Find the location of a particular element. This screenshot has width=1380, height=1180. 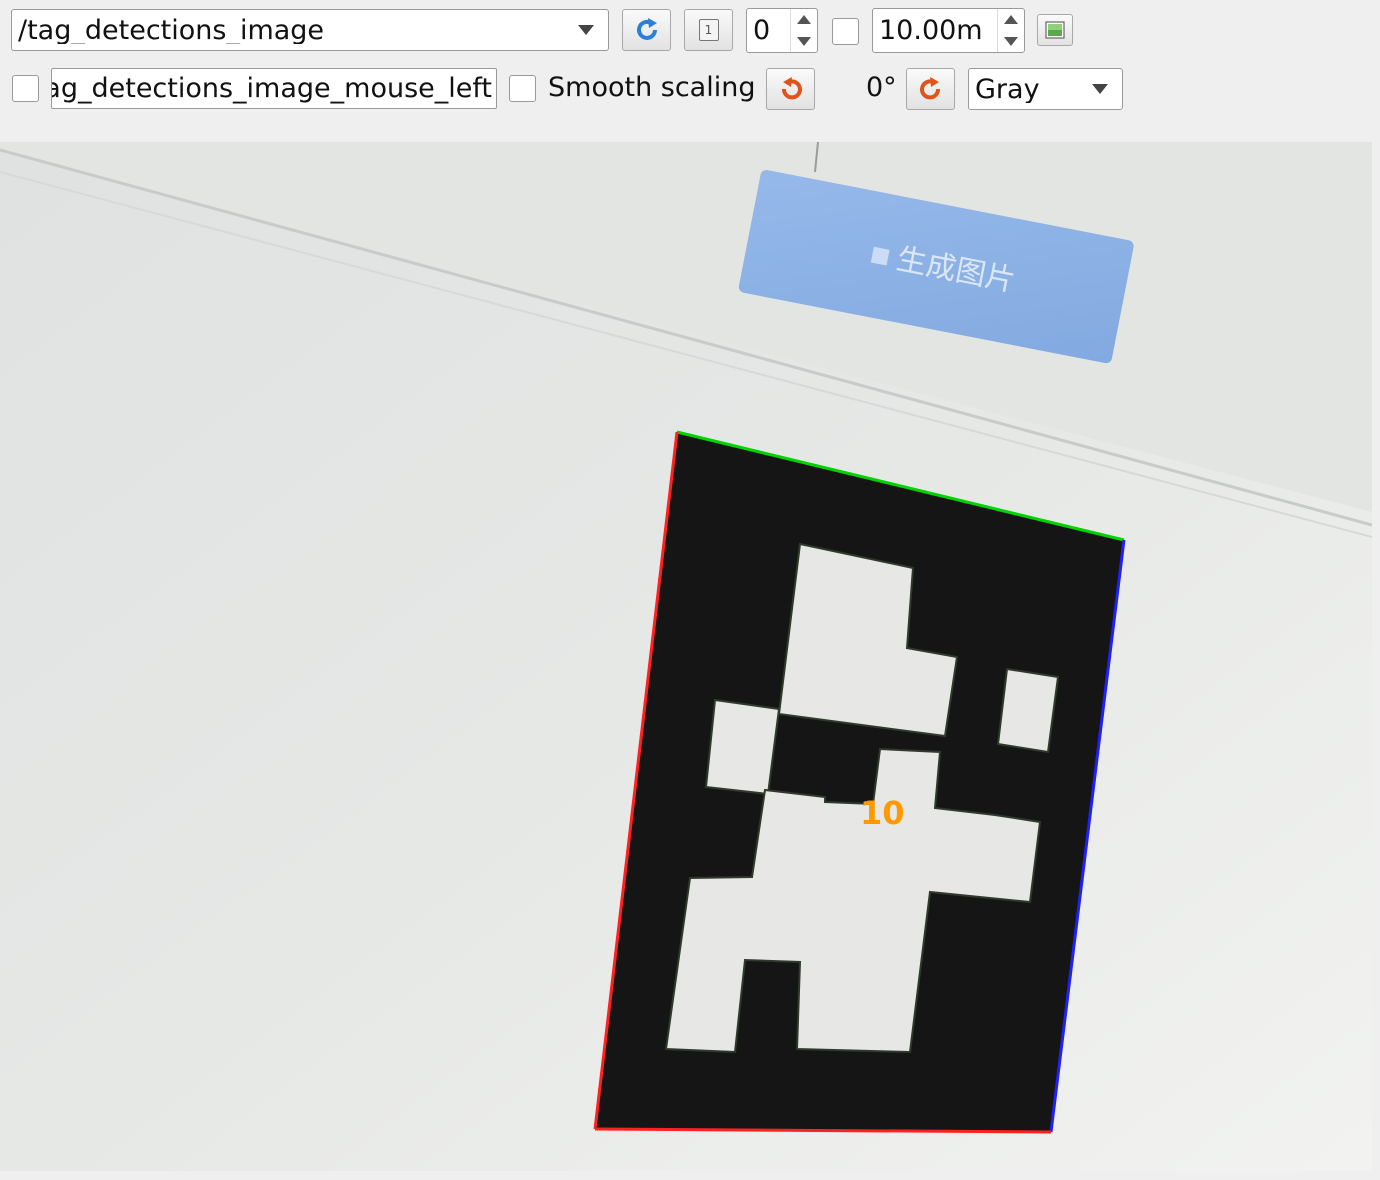

color-scheme-value: Gray is located at coordinates (1007, 89).